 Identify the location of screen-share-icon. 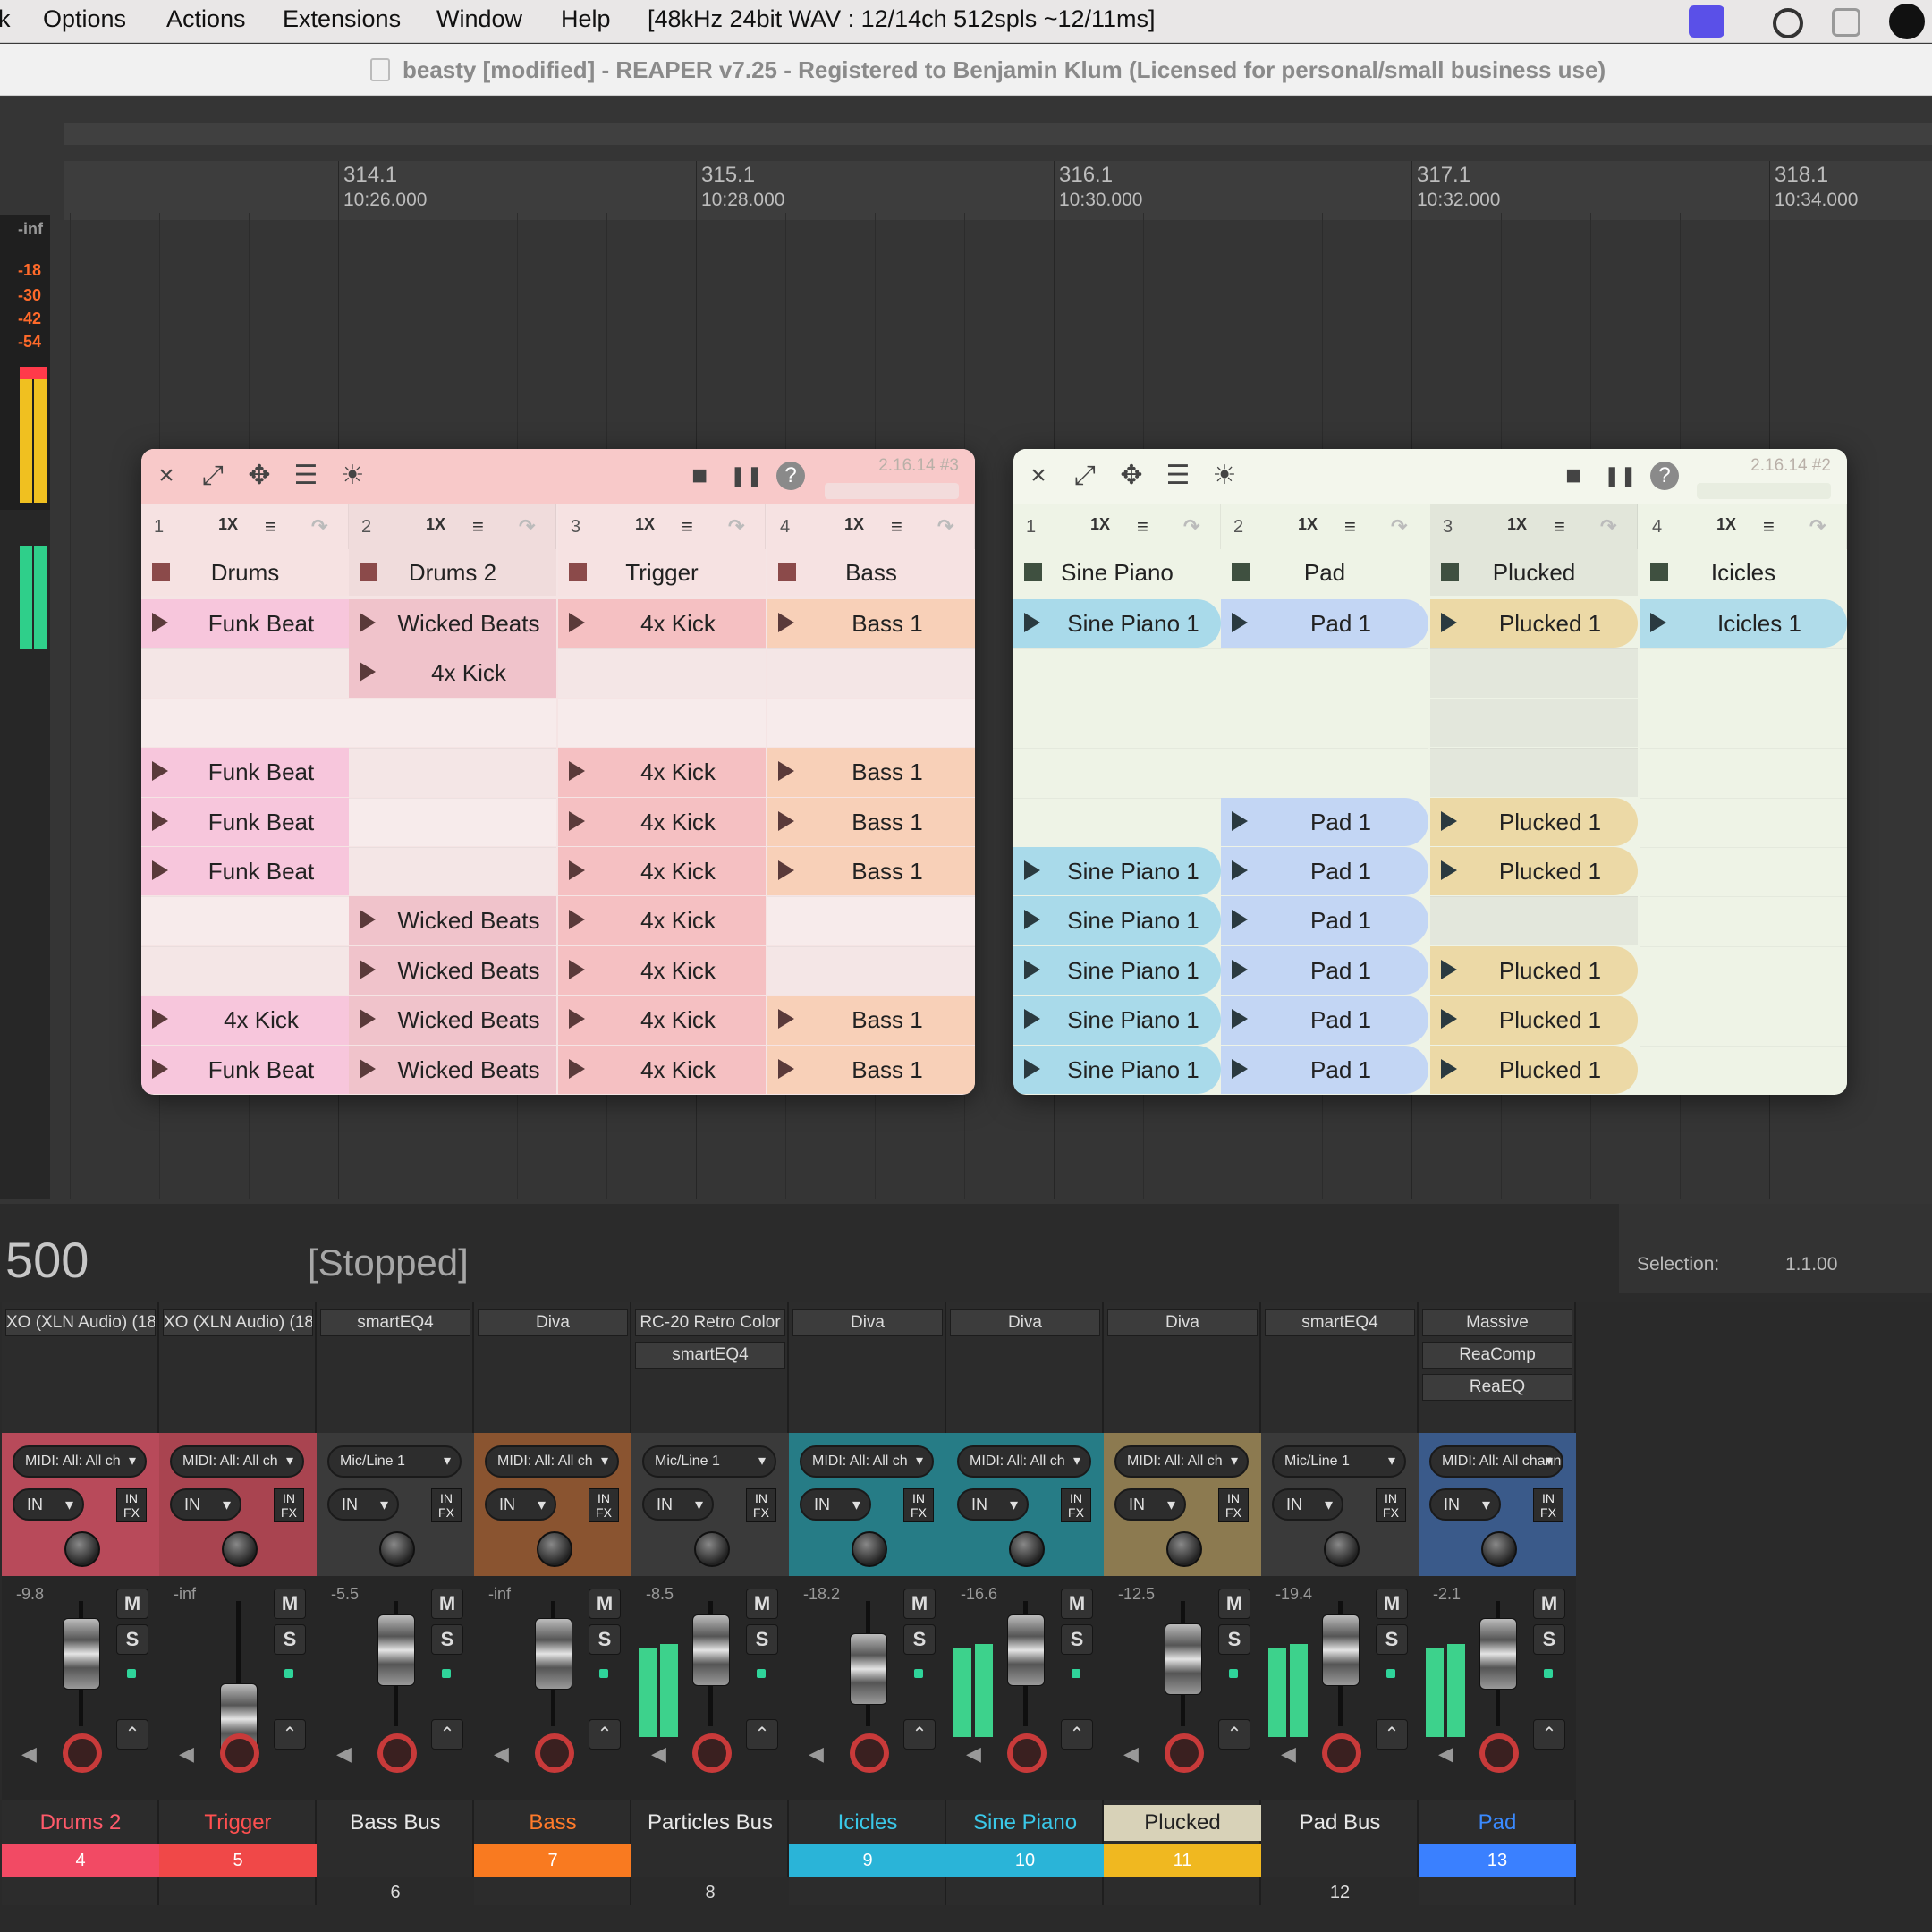
(1706, 21).